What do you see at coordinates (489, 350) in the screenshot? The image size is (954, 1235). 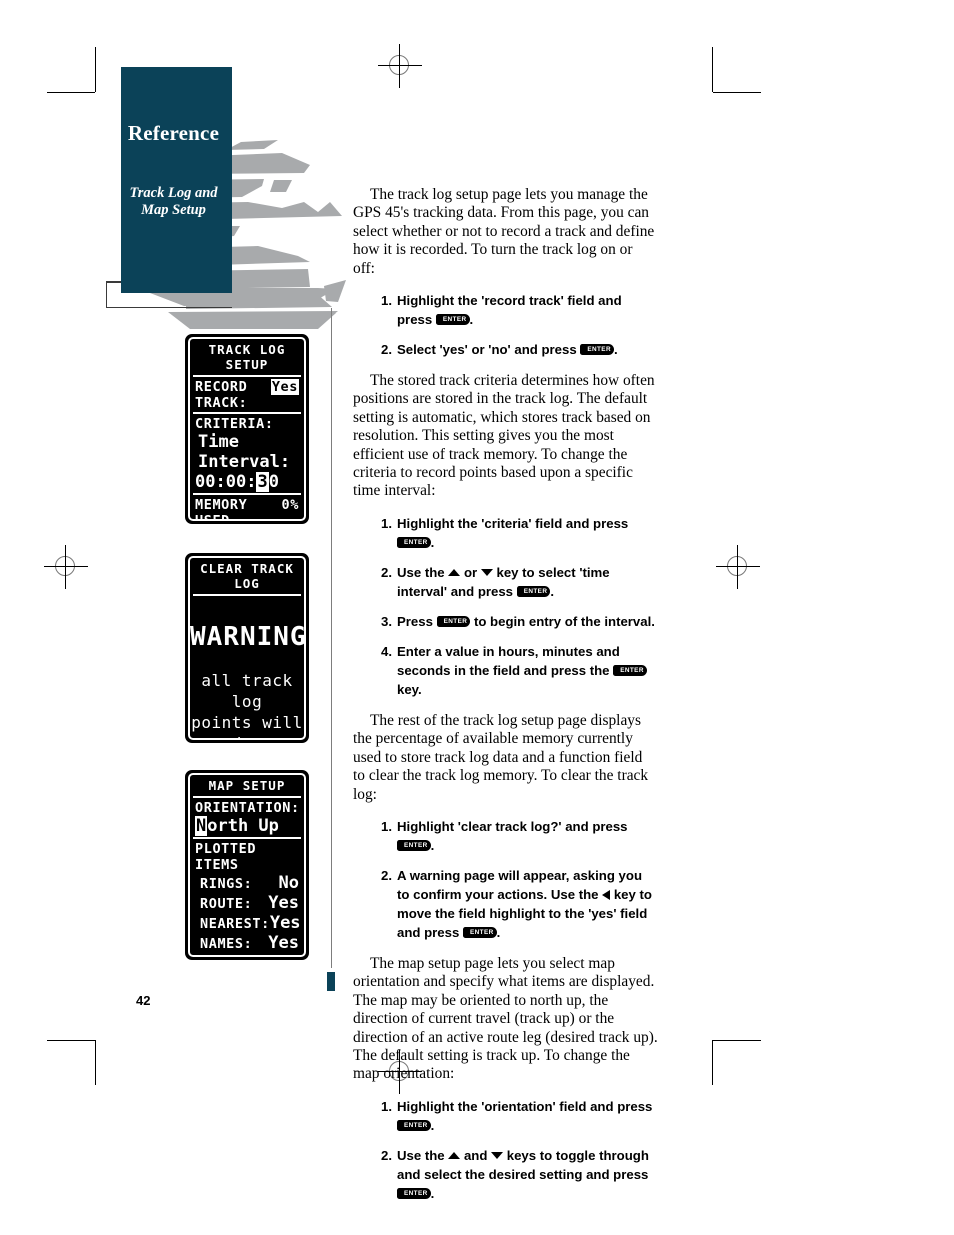 I see `step-text: Select 'yes' or 'no' and press` at bounding box center [489, 350].